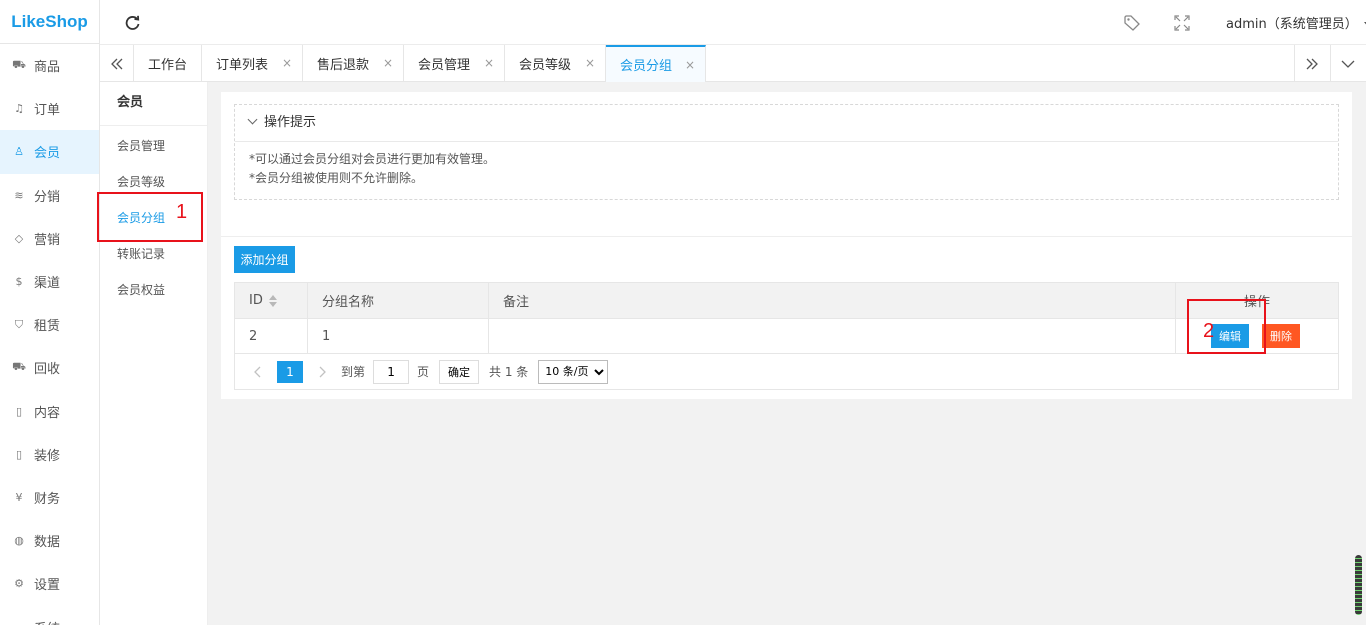 The image size is (1366, 625). What do you see at coordinates (19, 324) in the screenshot?
I see `shield-check-icon: ⛉` at bounding box center [19, 324].